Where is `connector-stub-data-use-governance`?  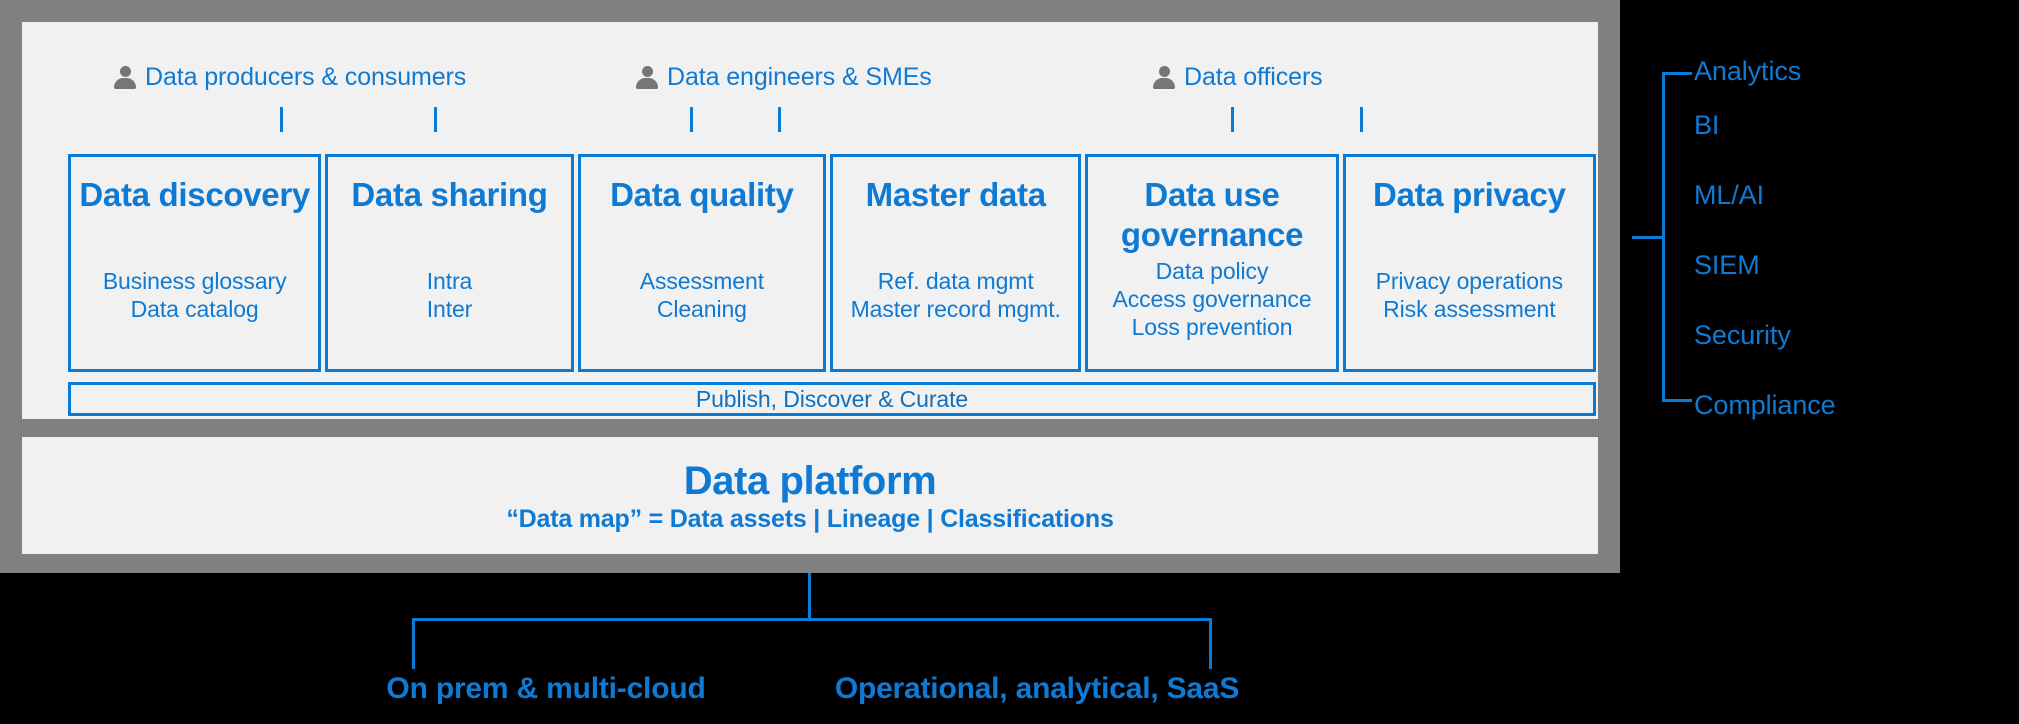 connector-stub-data-use-governance is located at coordinates (1232, 119).